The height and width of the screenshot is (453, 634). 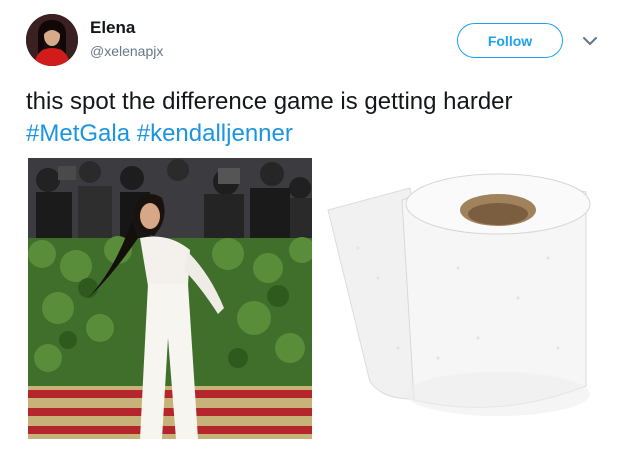 I want to click on avatar-image, so click(x=52, y=40).